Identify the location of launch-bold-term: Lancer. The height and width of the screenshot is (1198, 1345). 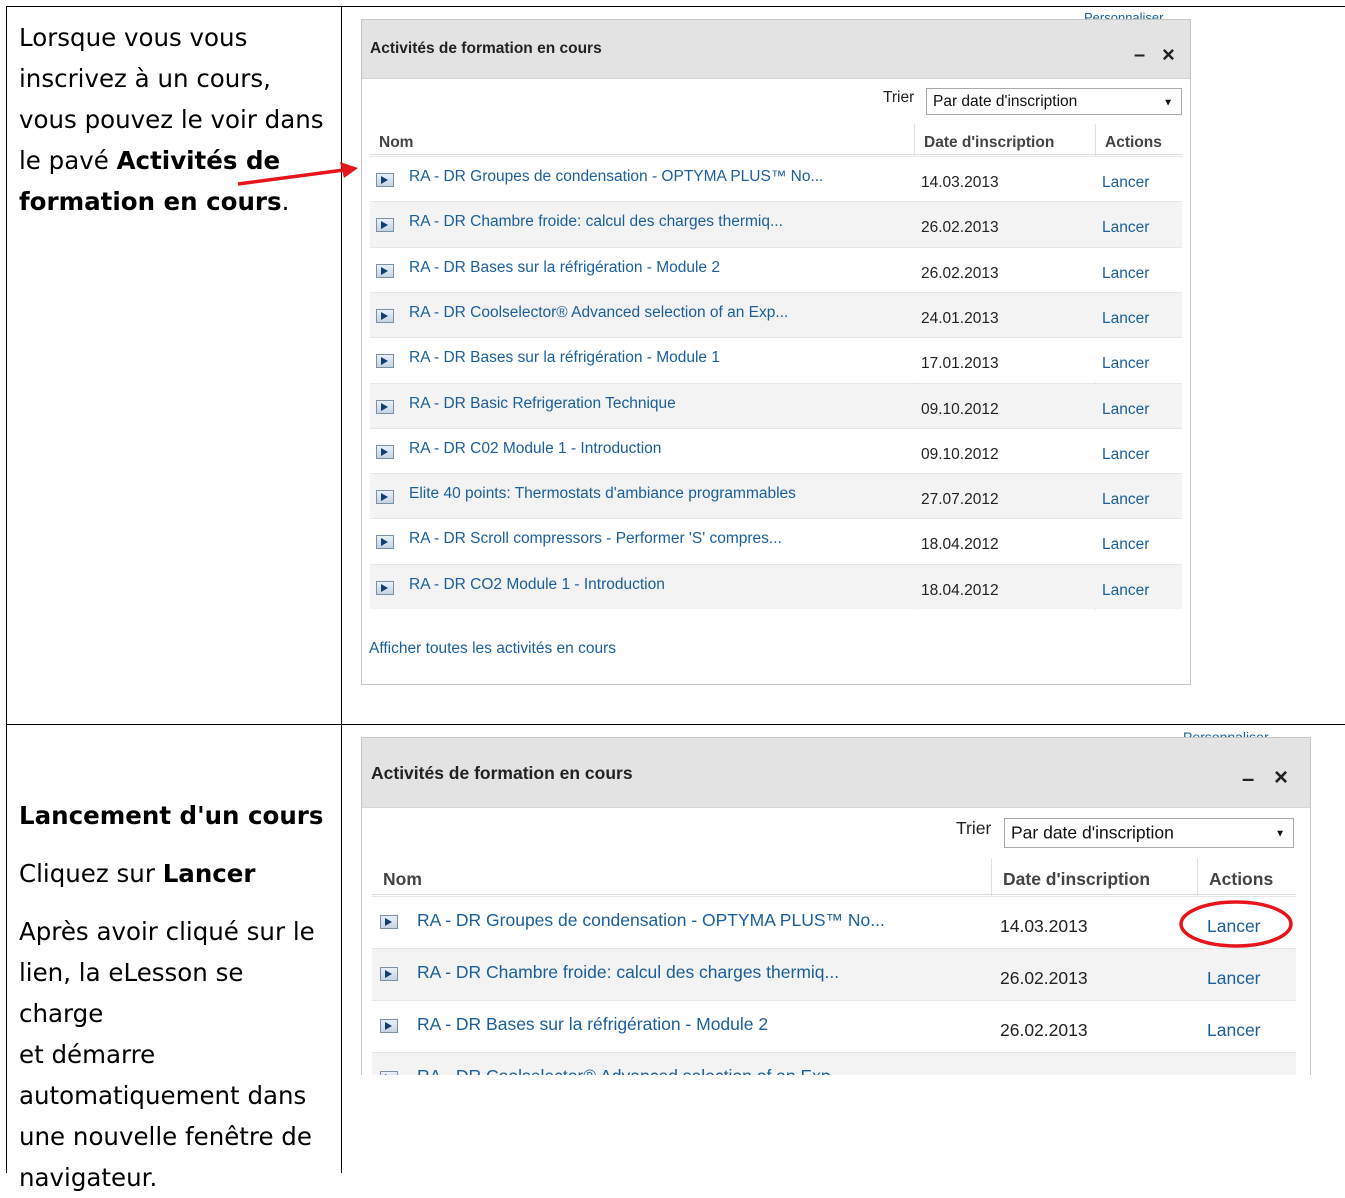
(209, 873).